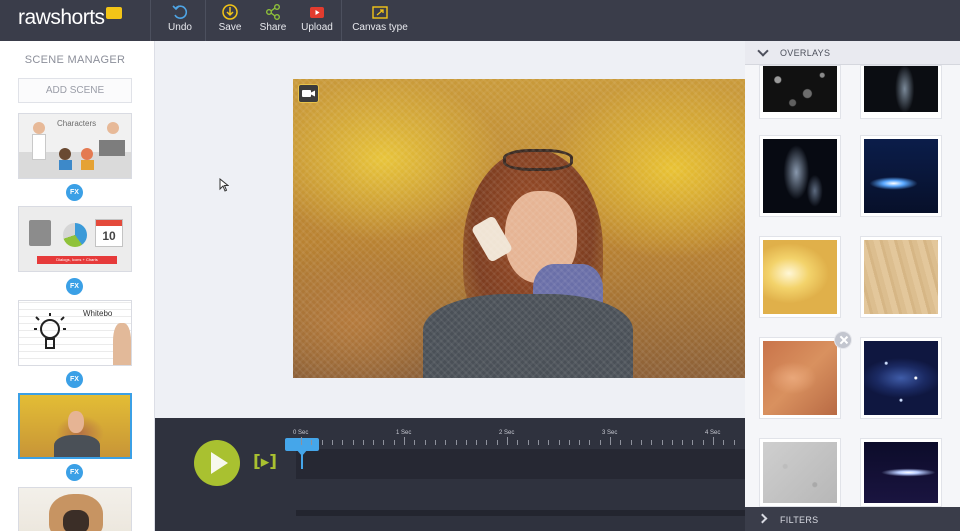 Image resolution: width=960 pixels, height=531 pixels. I want to click on undo-icon, so click(180, 12).